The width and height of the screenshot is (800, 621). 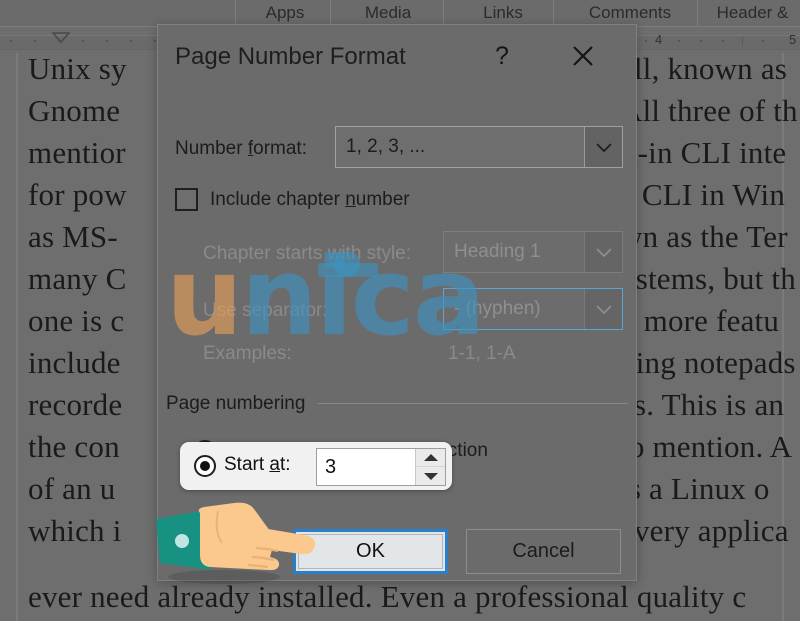 I want to click on cancel-button-label: Cancel, so click(x=543, y=551).